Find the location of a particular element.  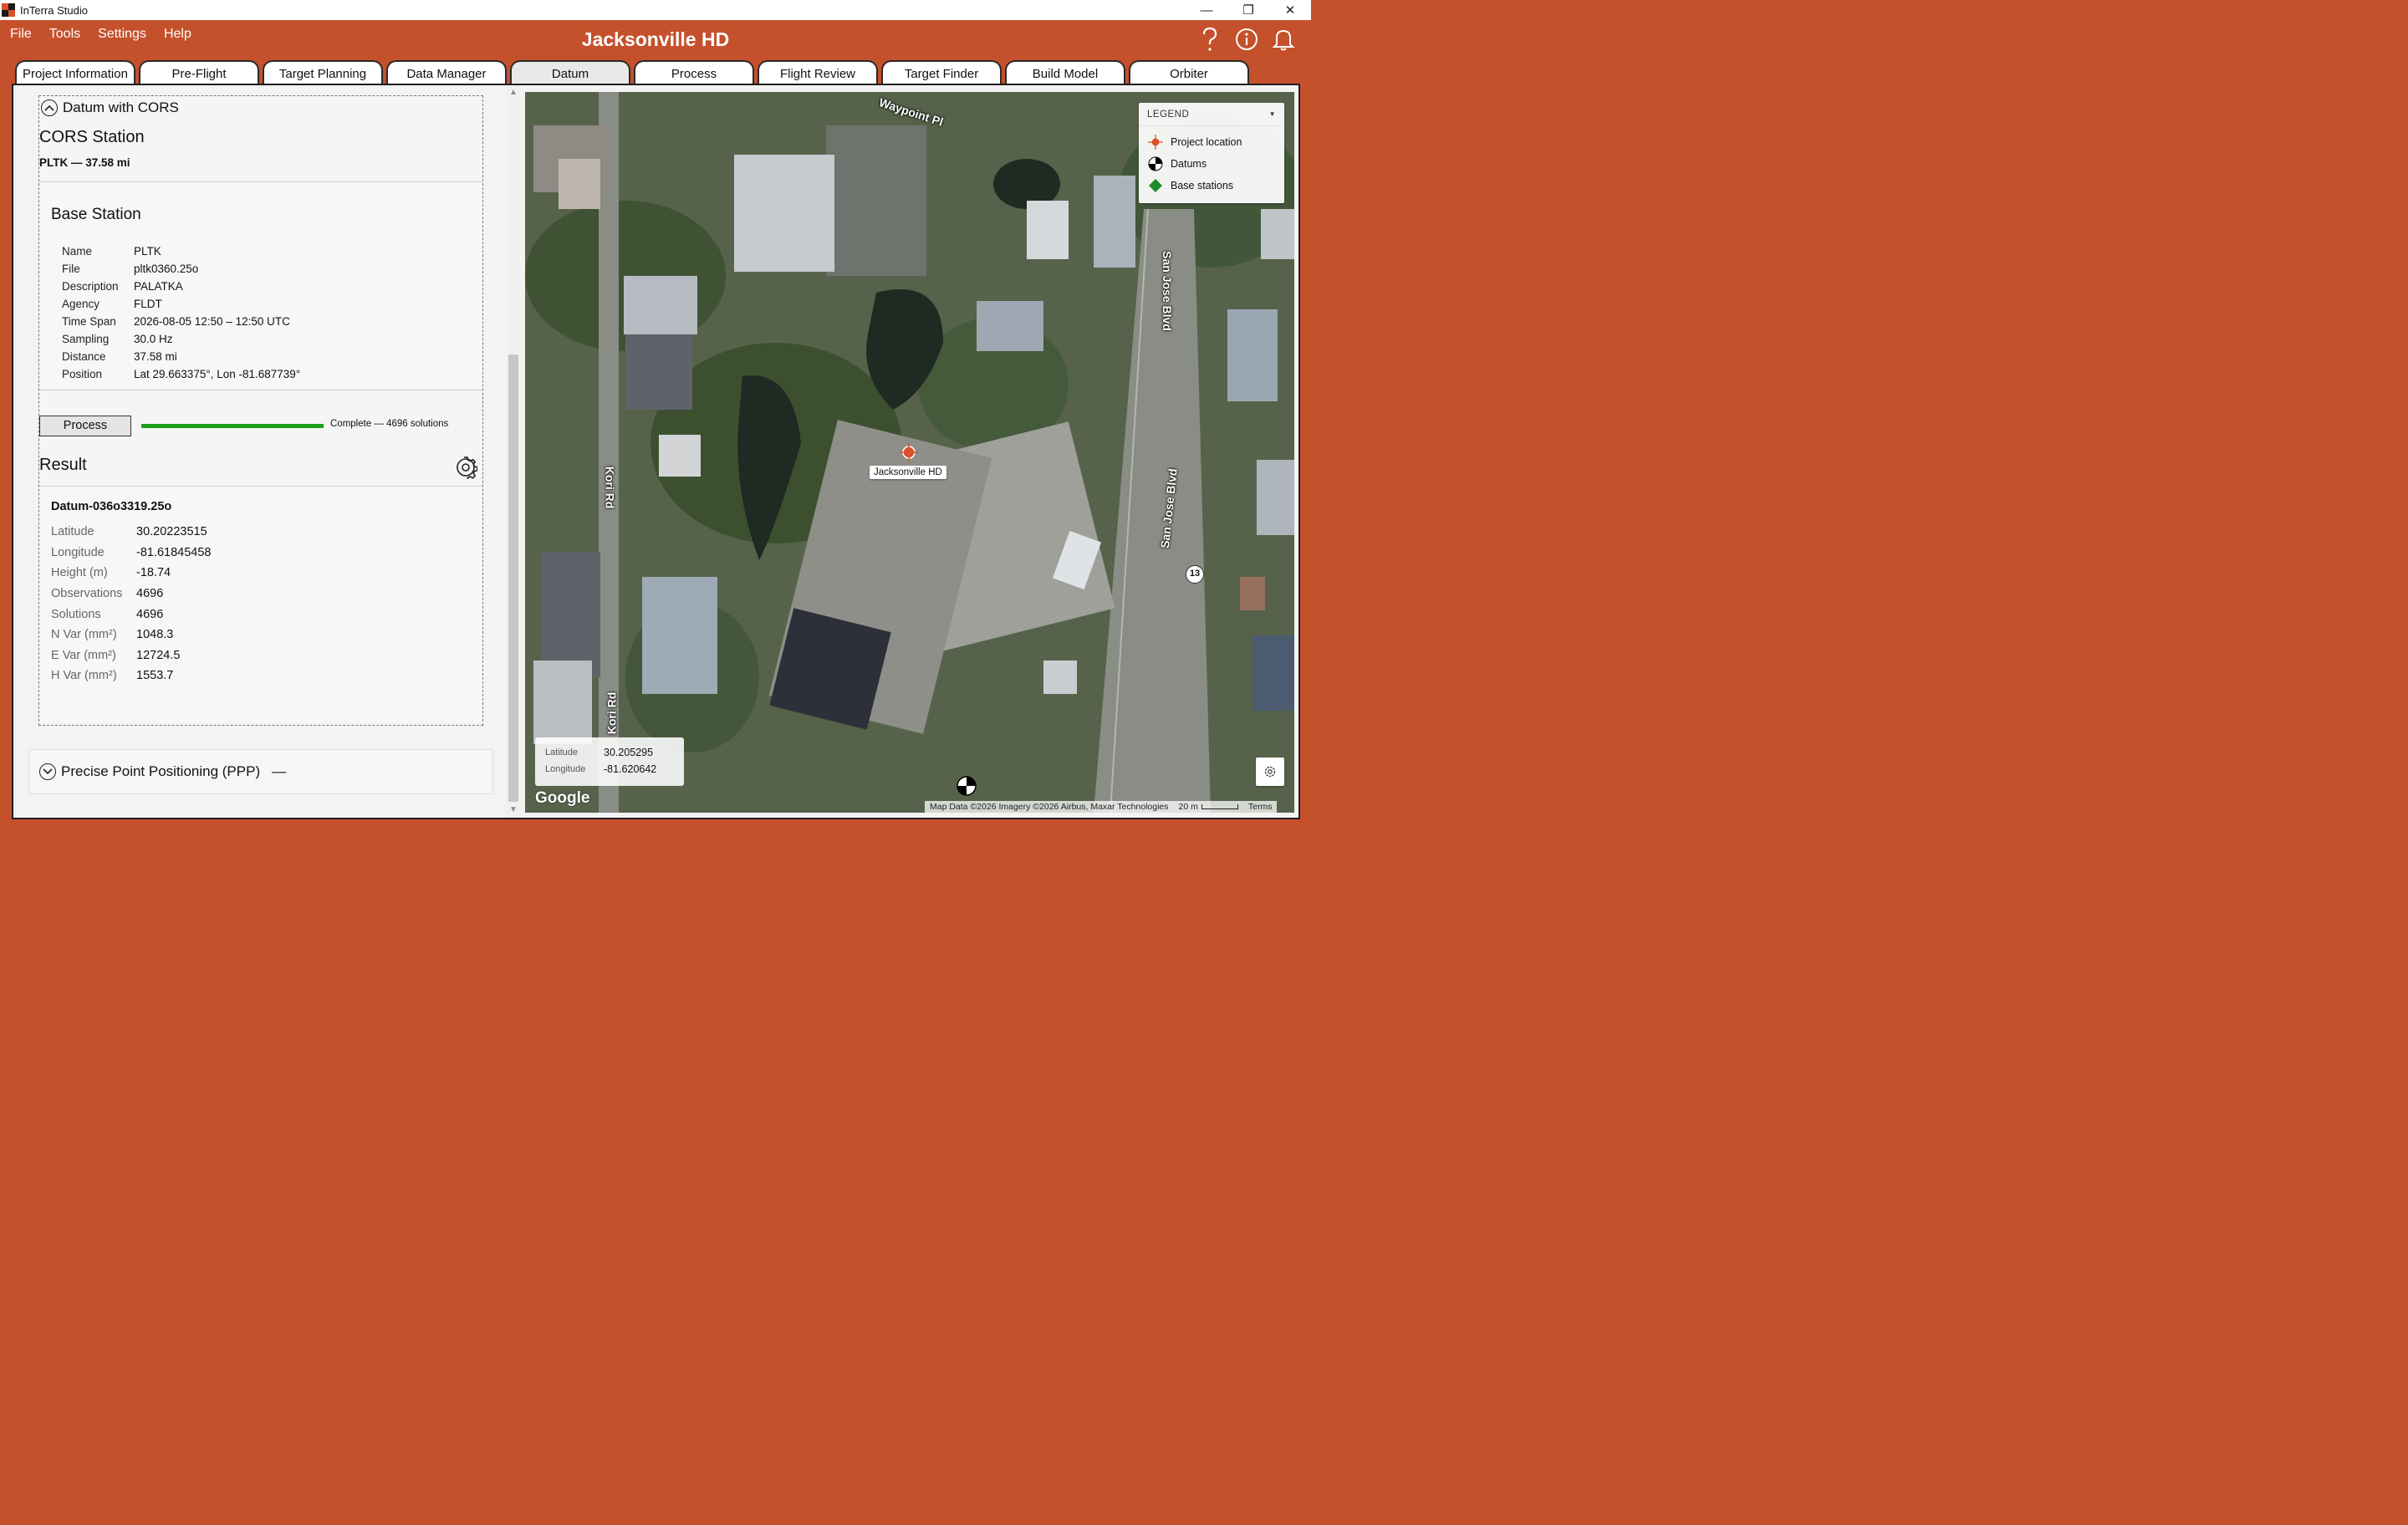

tab-target-finder: Target Finder is located at coordinates (941, 72).